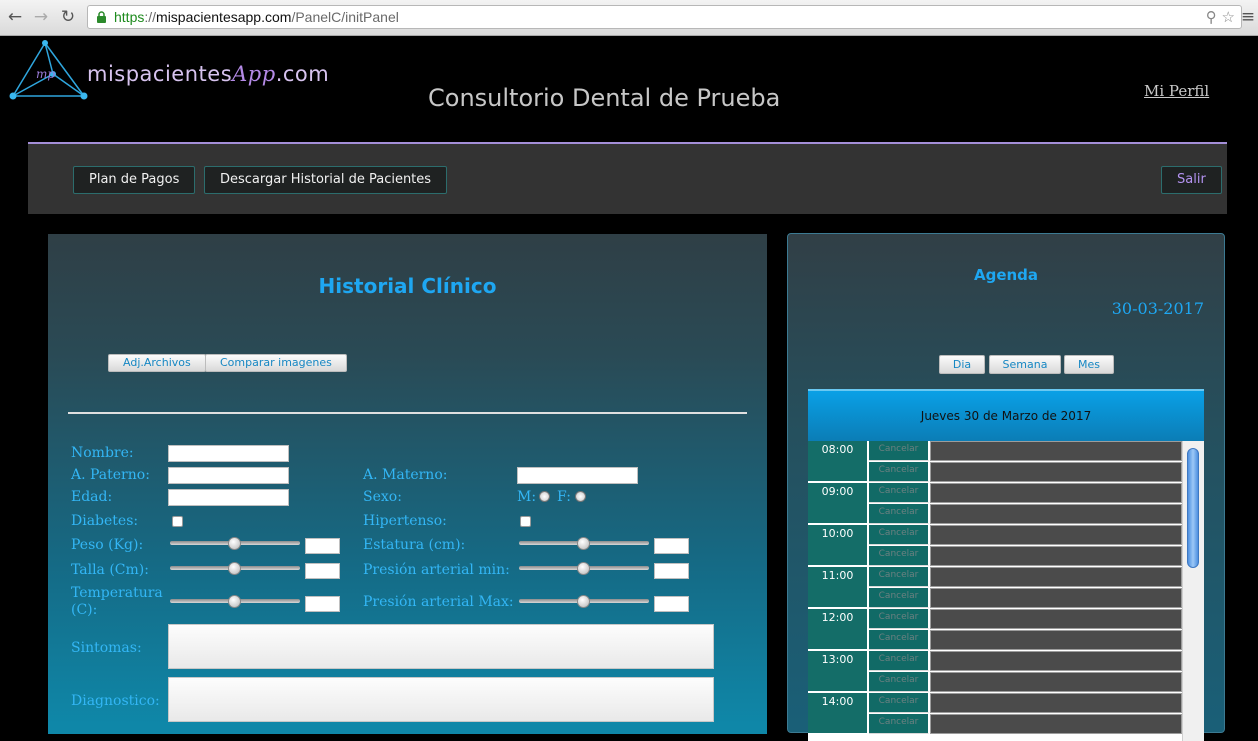 The image size is (1258, 741). I want to click on presion-max-label: Presión arterial Max:, so click(438, 602).